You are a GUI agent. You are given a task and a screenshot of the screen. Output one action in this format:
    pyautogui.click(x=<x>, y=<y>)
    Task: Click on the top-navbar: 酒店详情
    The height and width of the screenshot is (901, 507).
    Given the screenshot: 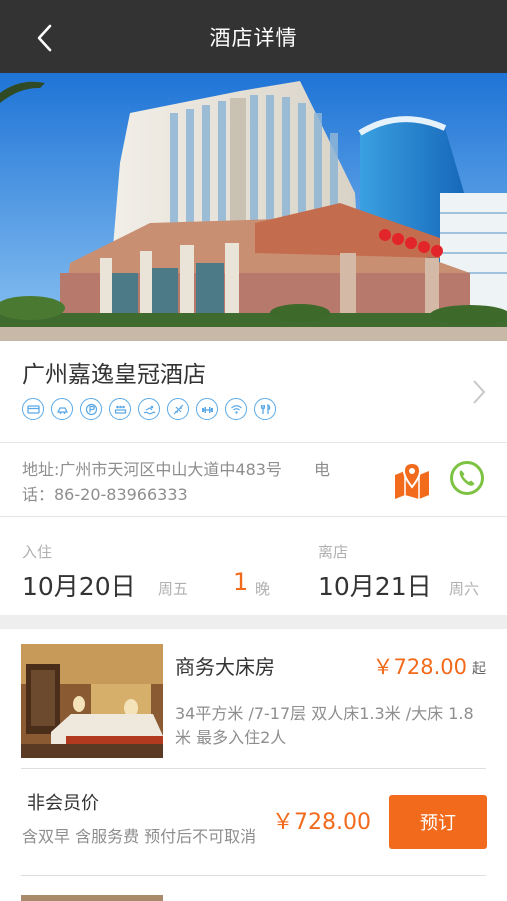 What is the action you would take?
    pyautogui.click(x=253, y=36)
    